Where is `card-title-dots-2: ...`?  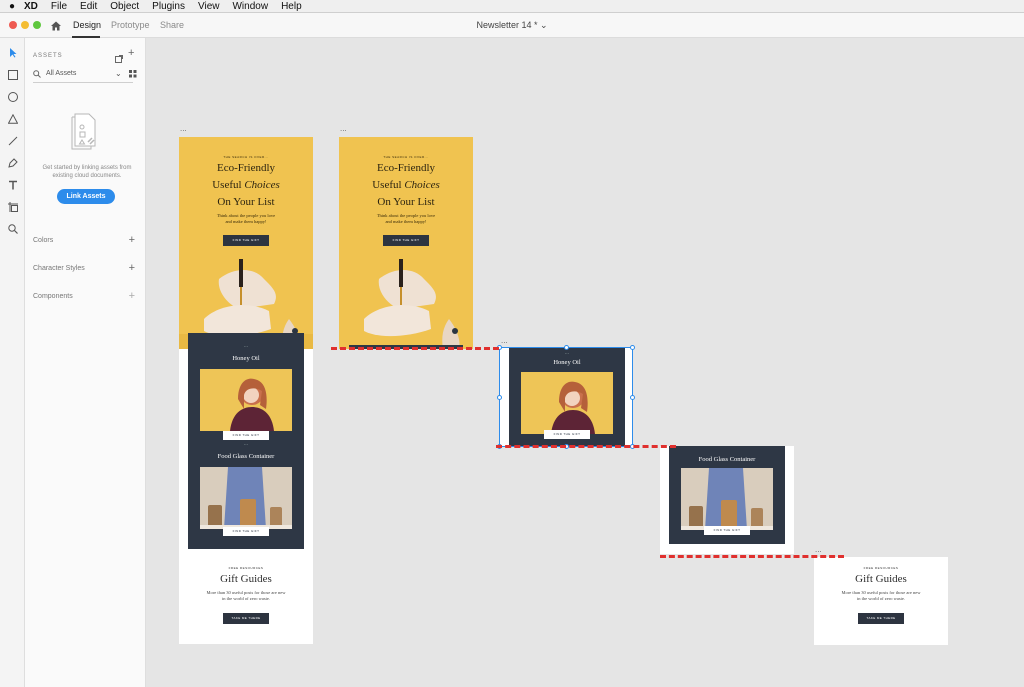
card-title-dots-2: ... is located at coordinates (246, 444).